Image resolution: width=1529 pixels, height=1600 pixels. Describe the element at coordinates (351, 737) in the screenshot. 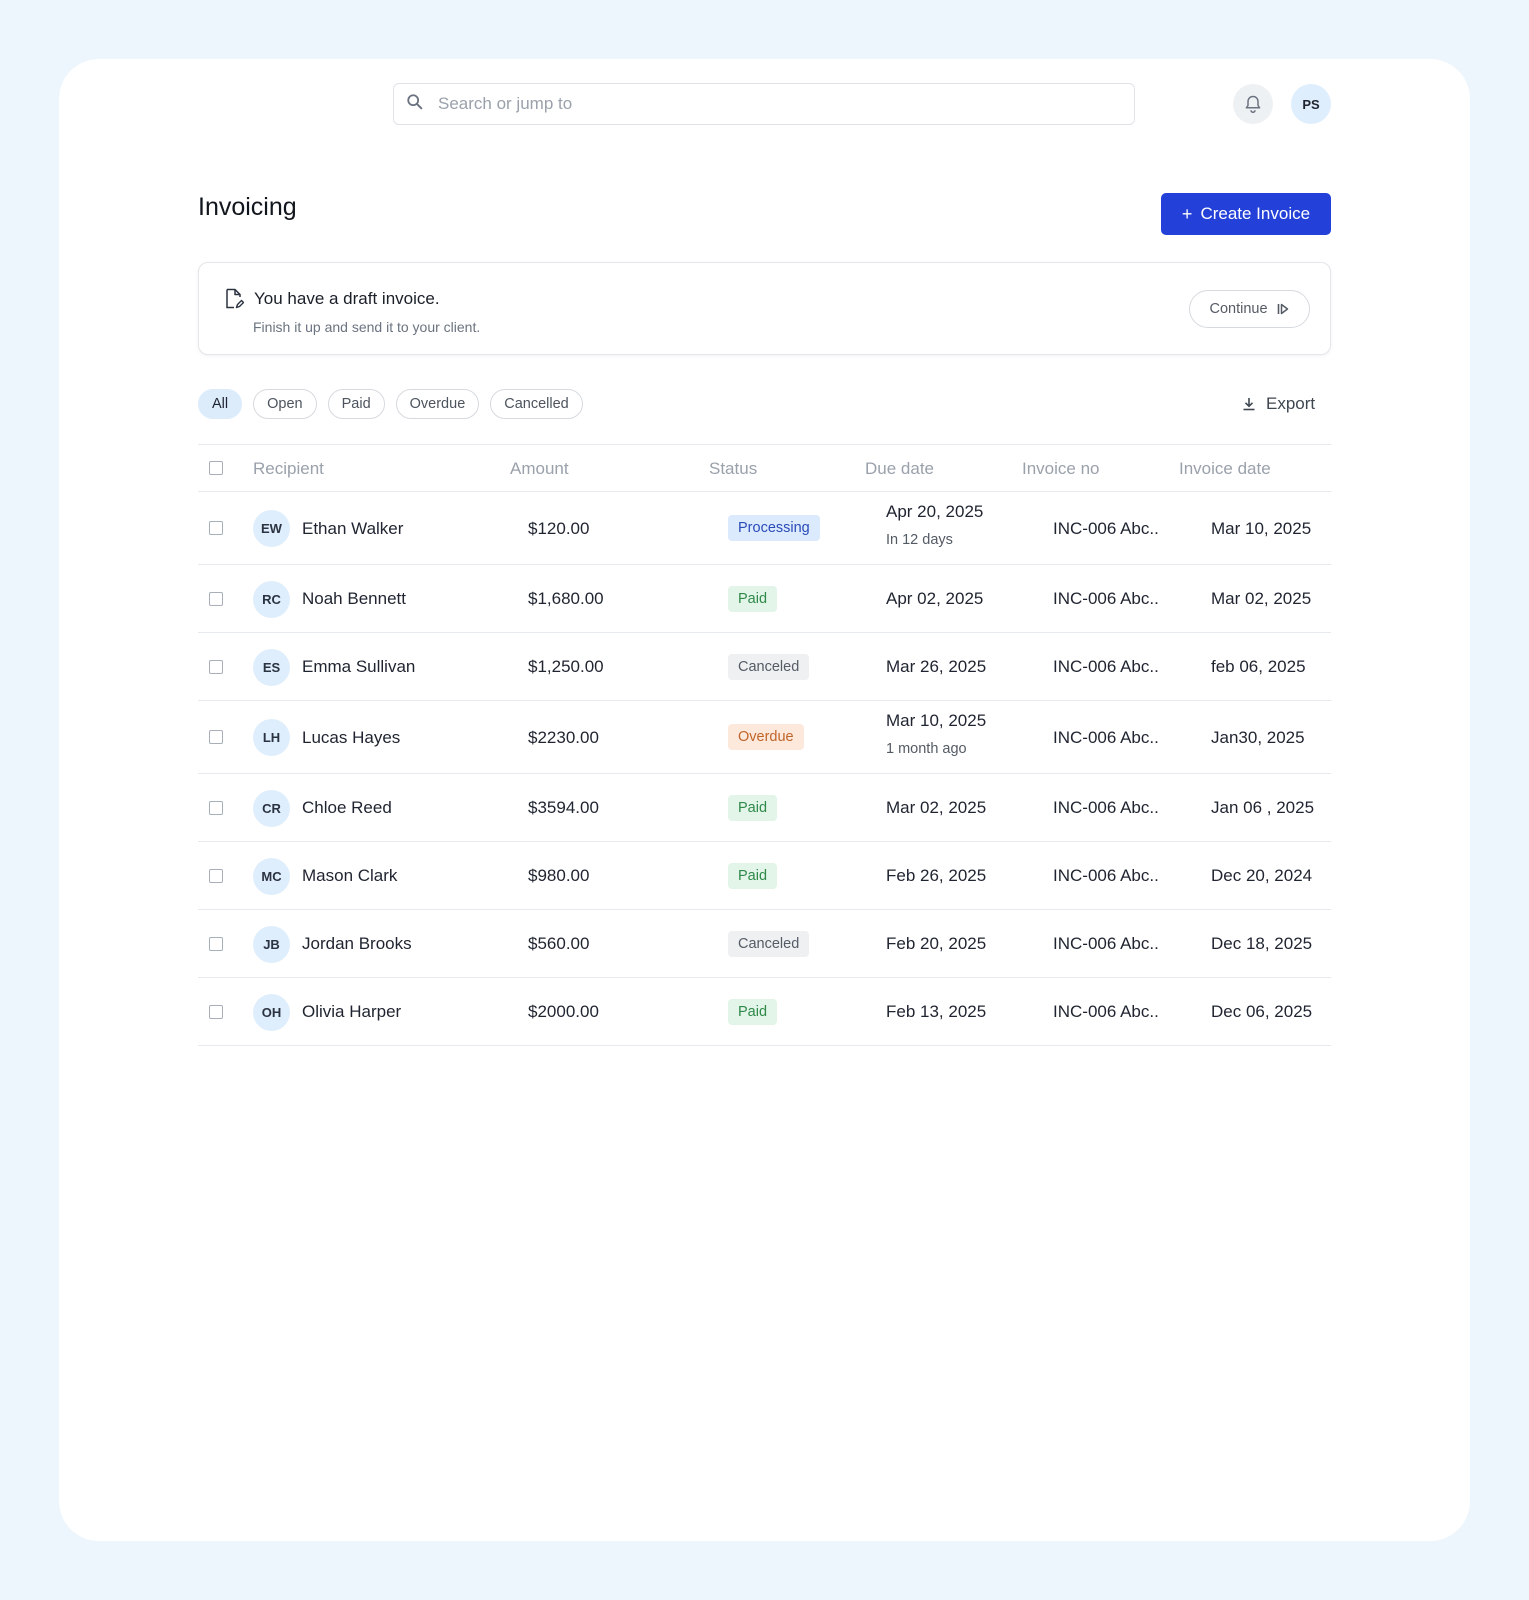

I see `recipient-name: Lucas Hayes` at that location.